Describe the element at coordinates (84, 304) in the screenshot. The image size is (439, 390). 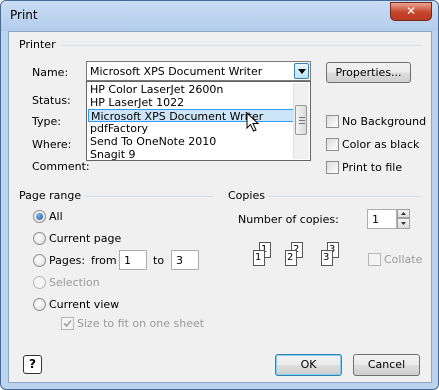
I see `current-view-label: Current view` at that location.